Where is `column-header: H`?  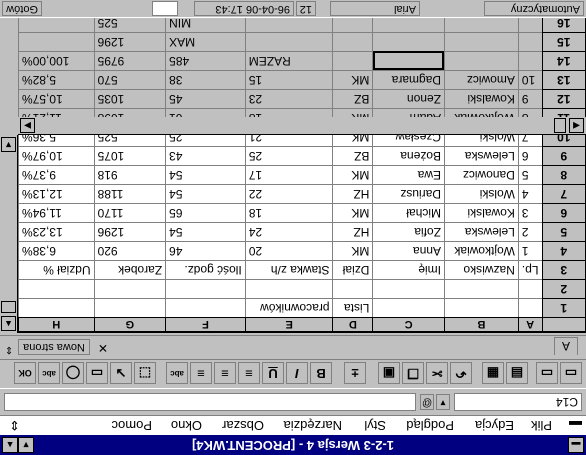
column-header: H is located at coordinates (56, 324).